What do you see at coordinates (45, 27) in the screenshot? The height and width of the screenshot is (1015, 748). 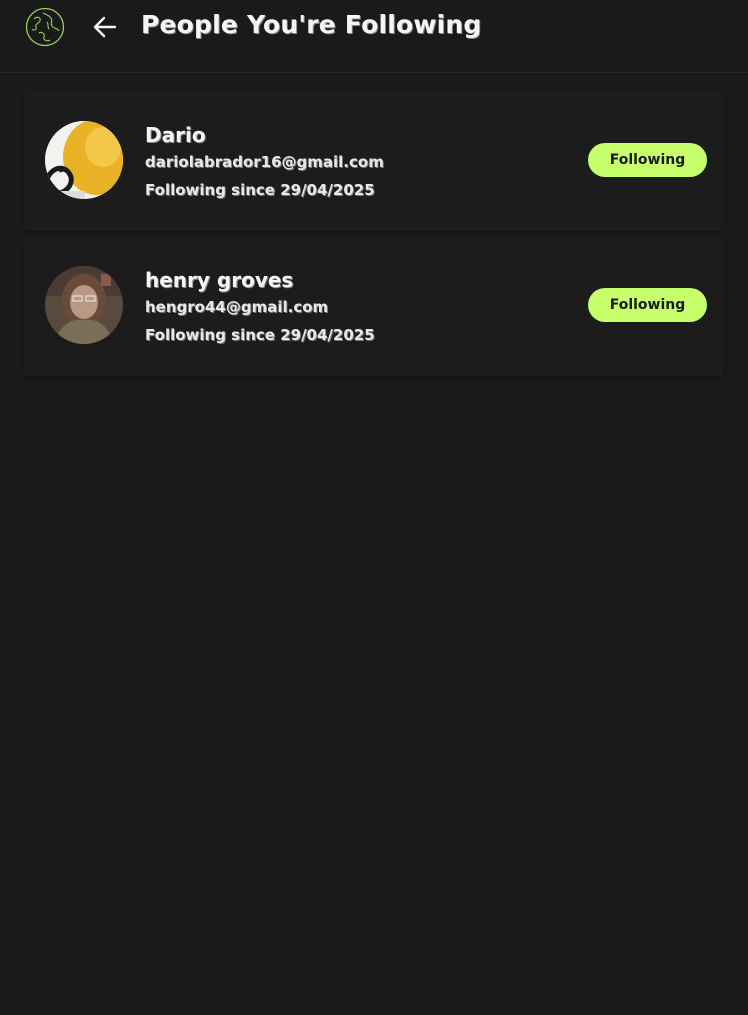 I see `globe-logo-icon` at bounding box center [45, 27].